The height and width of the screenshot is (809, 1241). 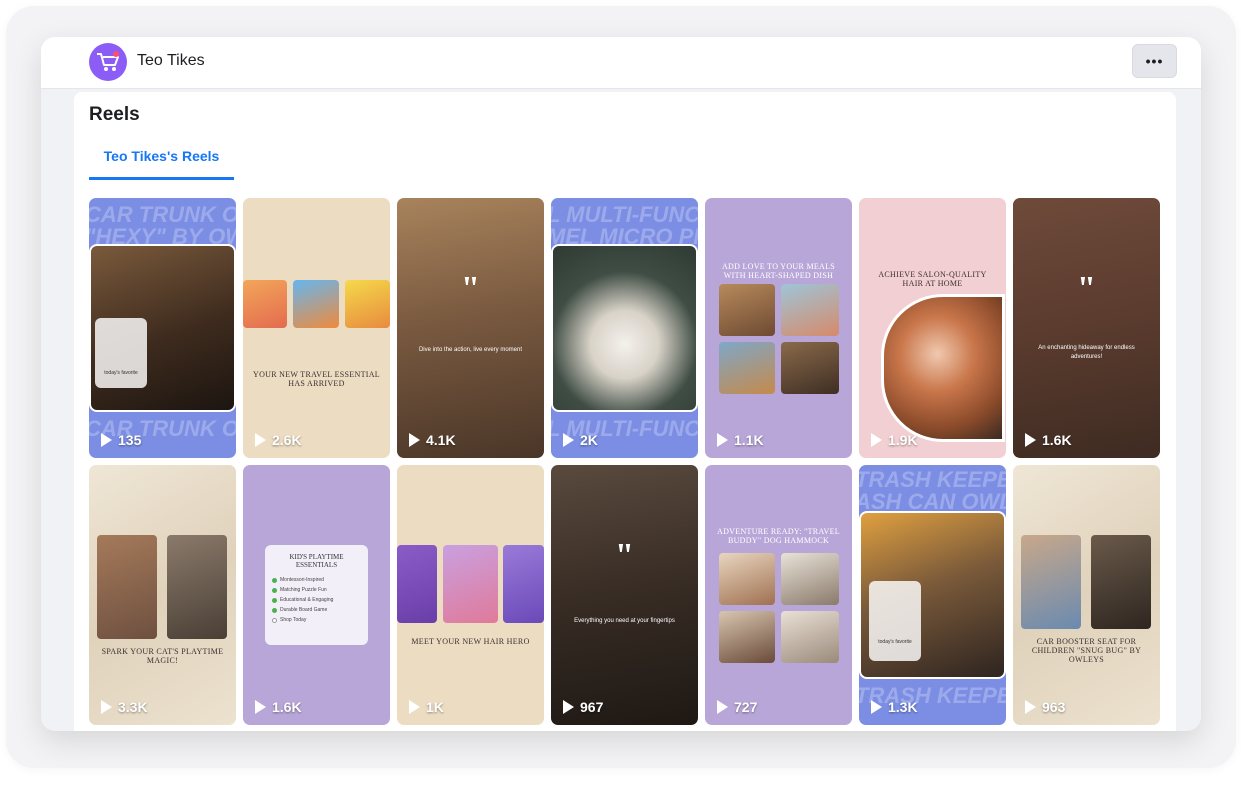 I want to click on reel-tile: SPARK YOUR CAT'S PLAYTIME MAGIC! 3.3K, so click(x=162, y=595).